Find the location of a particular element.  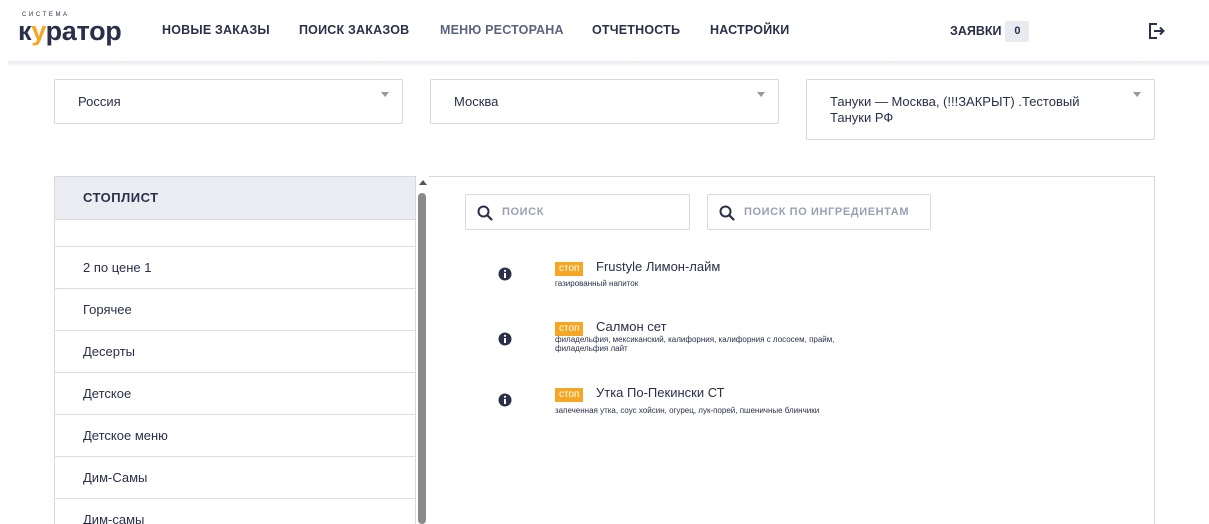

city-select: Москва is located at coordinates (604, 101).